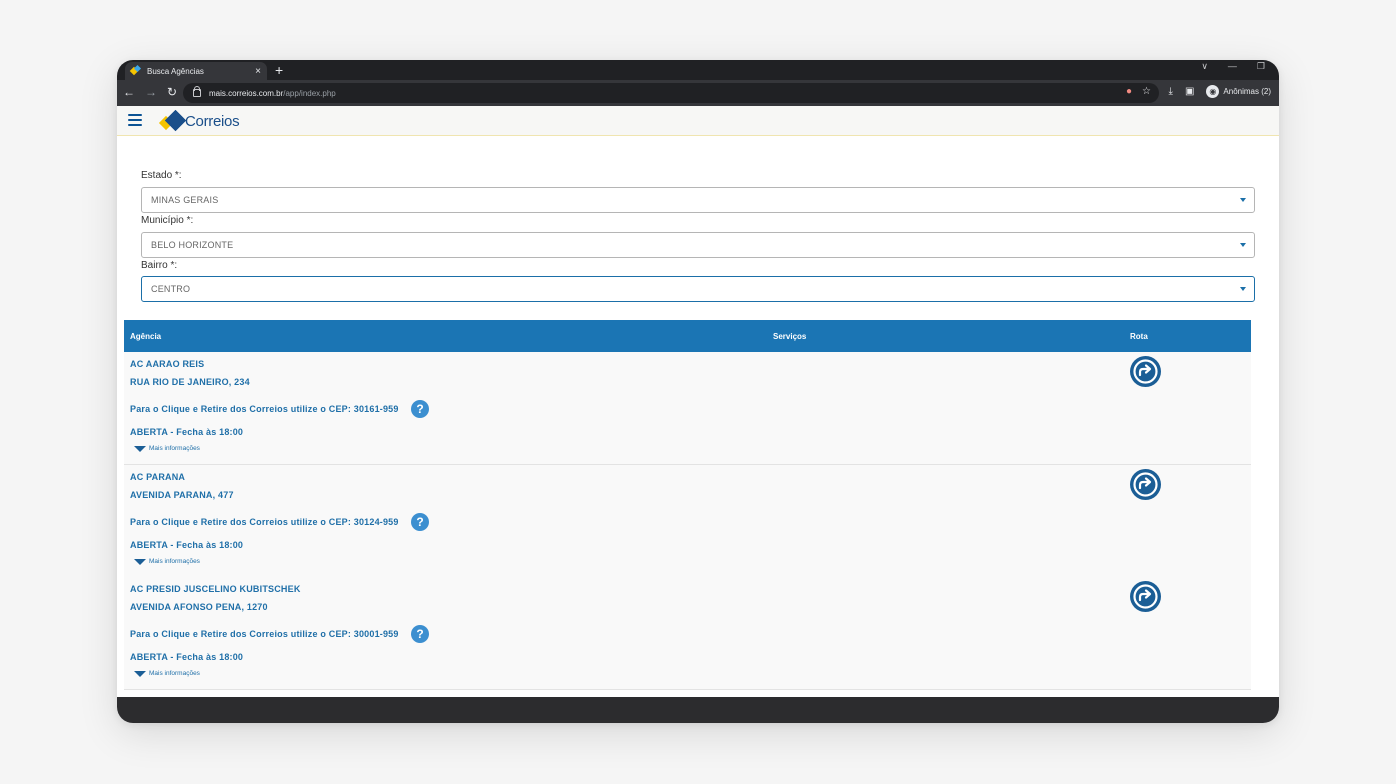 This screenshot has width=1396, height=784. I want to click on tab-title: Busca Agências, so click(175, 71).